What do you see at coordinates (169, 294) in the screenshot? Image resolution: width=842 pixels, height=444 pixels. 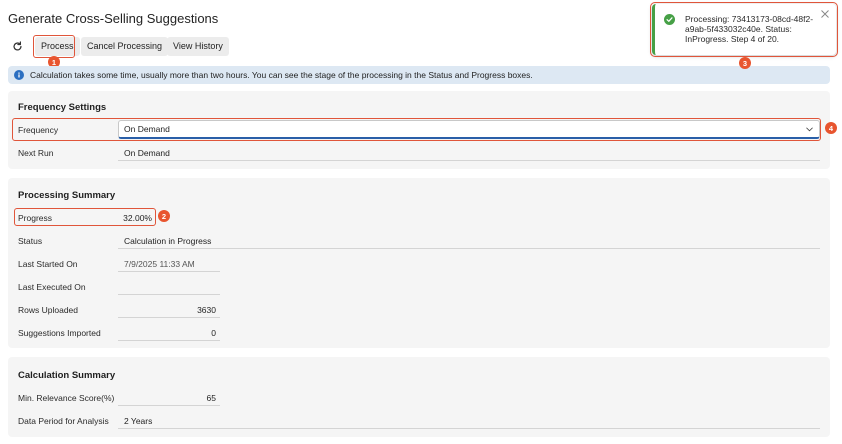 I see `last-executed-underline` at bounding box center [169, 294].